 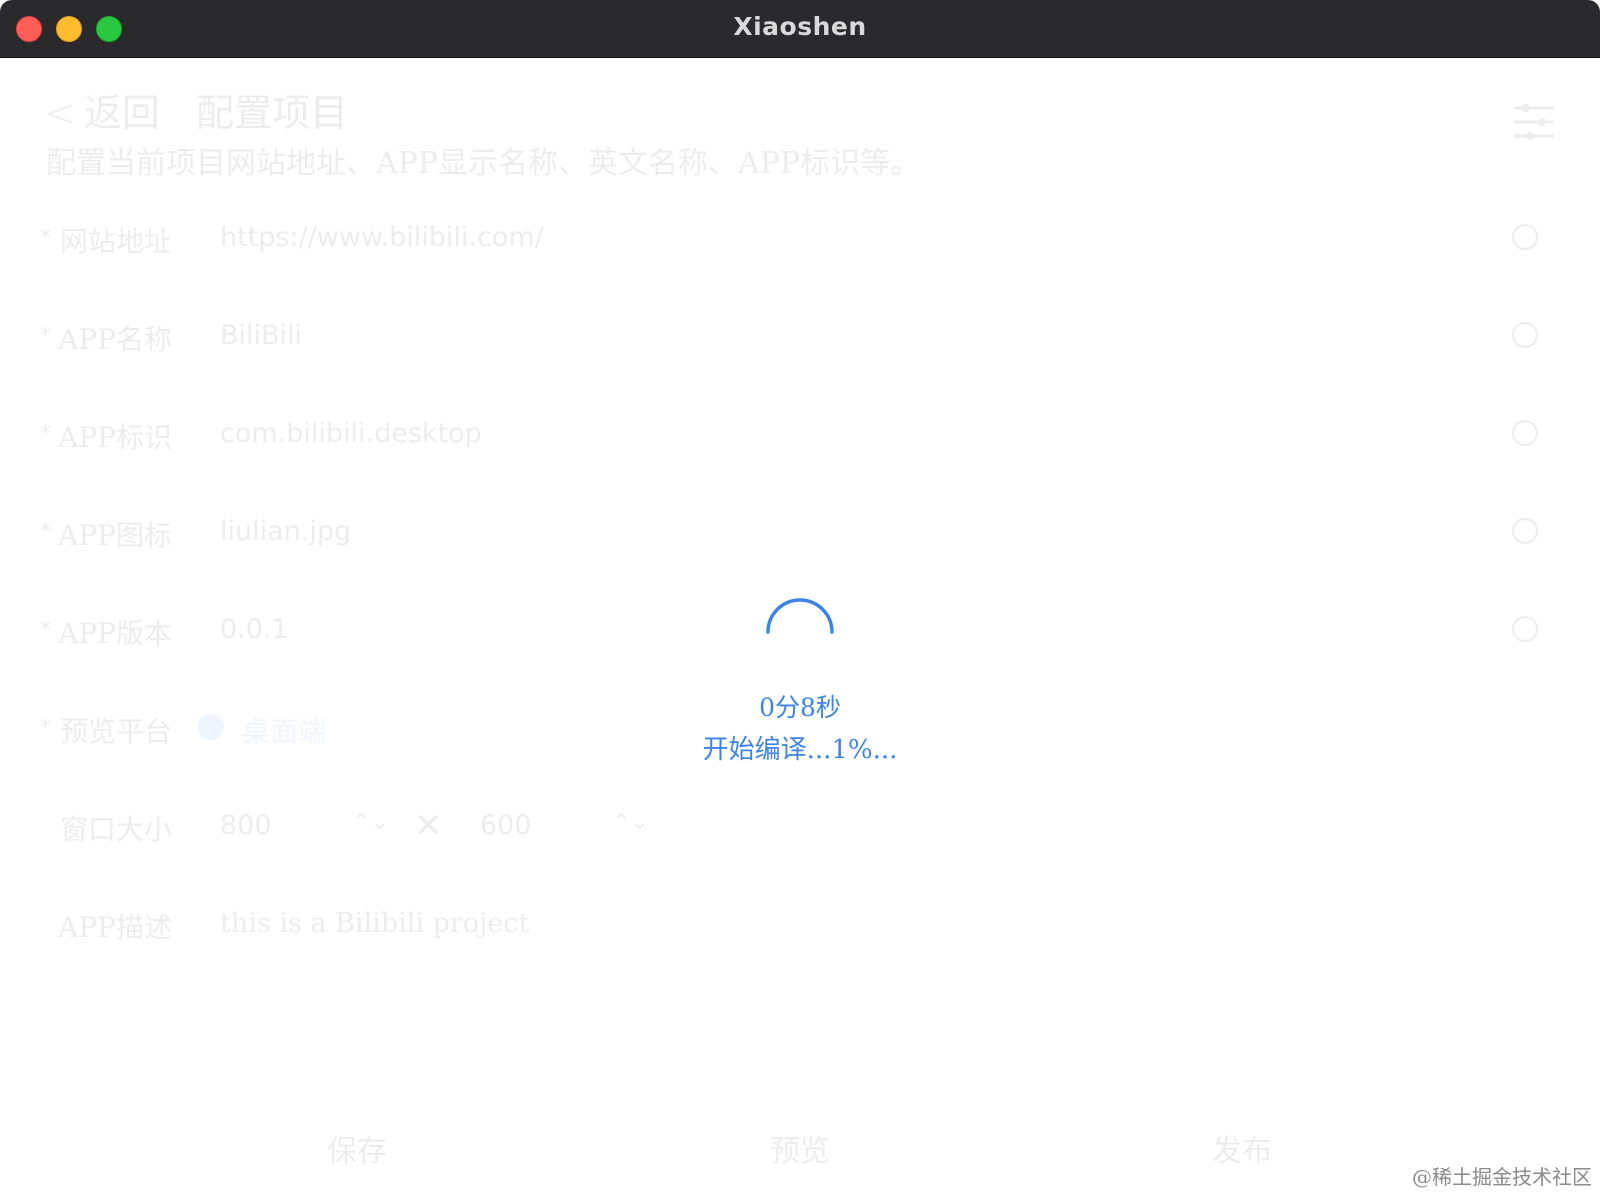 What do you see at coordinates (382, 237) in the screenshot?
I see `website-input: https://www.bilibili.com/` at bounding box center [382, 237].